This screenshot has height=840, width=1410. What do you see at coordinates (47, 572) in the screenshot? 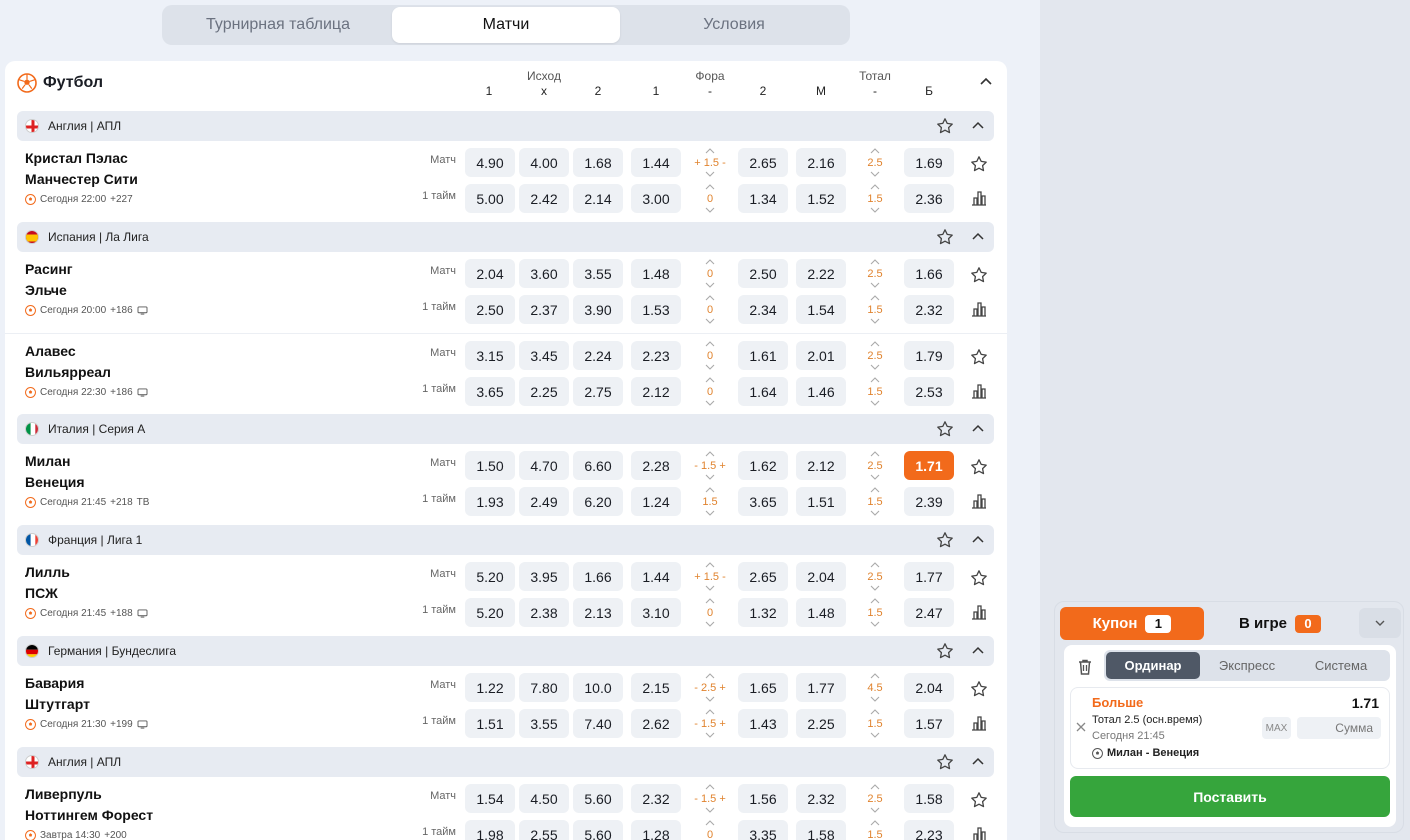
I see `home-team: Лилль` at bounding box center [47, 572].